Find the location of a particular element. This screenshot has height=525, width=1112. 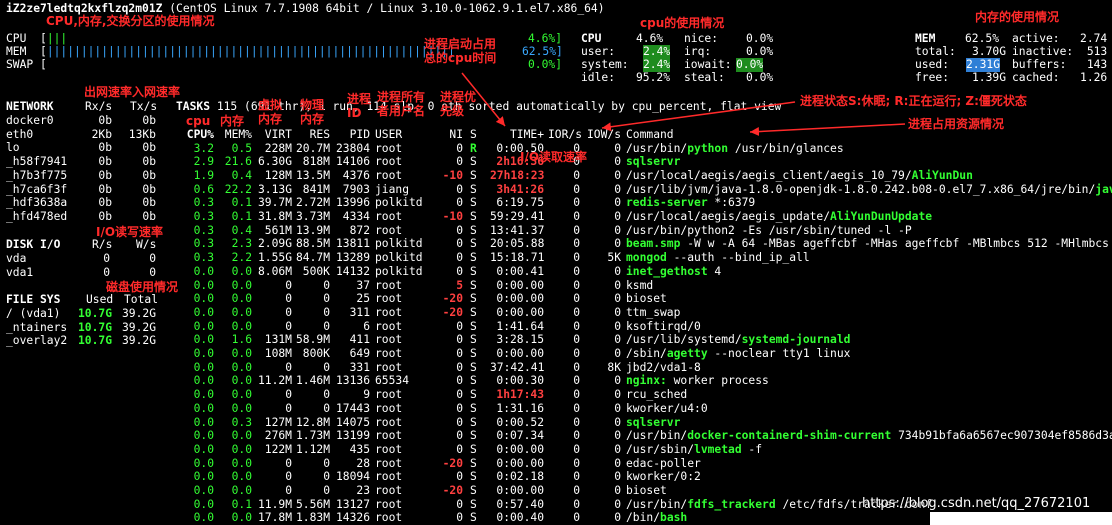

annotation-arrows is located at coordinates (683, 104).